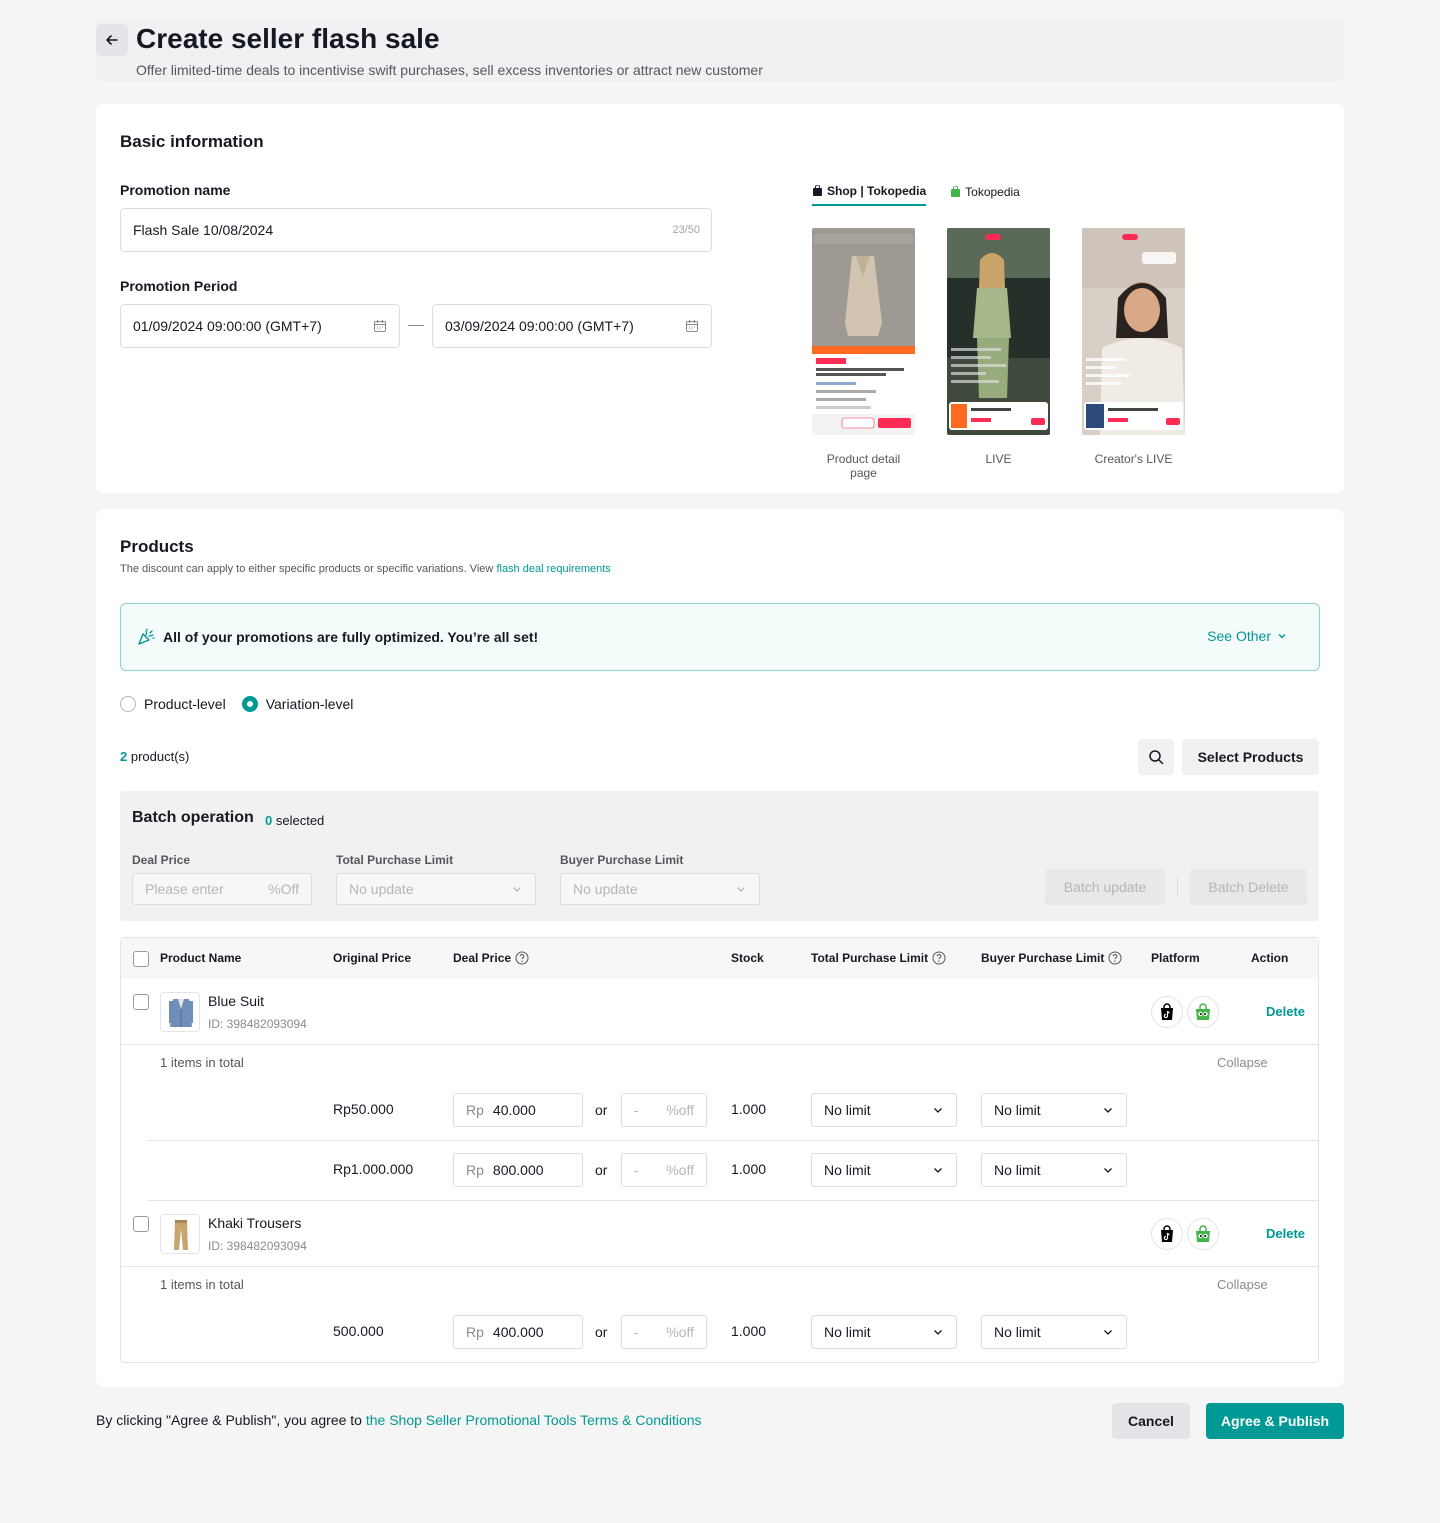 The width and height of the screenshot is (1440, 1523). Describe the element at coordinates (749, 1169) in the screenshot. I see `stock-value: 1.000` at that location.